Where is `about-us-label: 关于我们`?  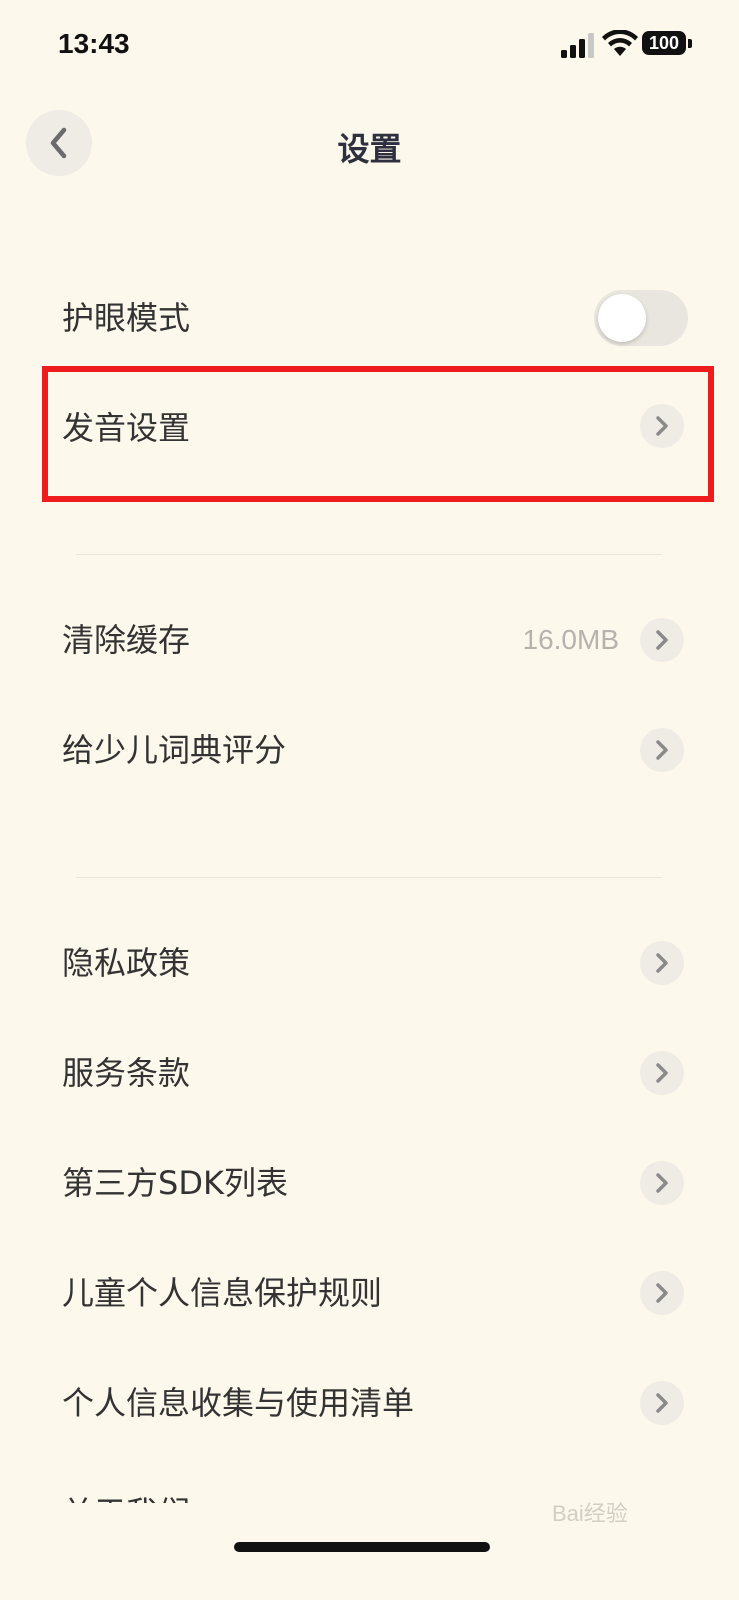 about-us-label: 关于我们 is located at coordinates (126, 1498).